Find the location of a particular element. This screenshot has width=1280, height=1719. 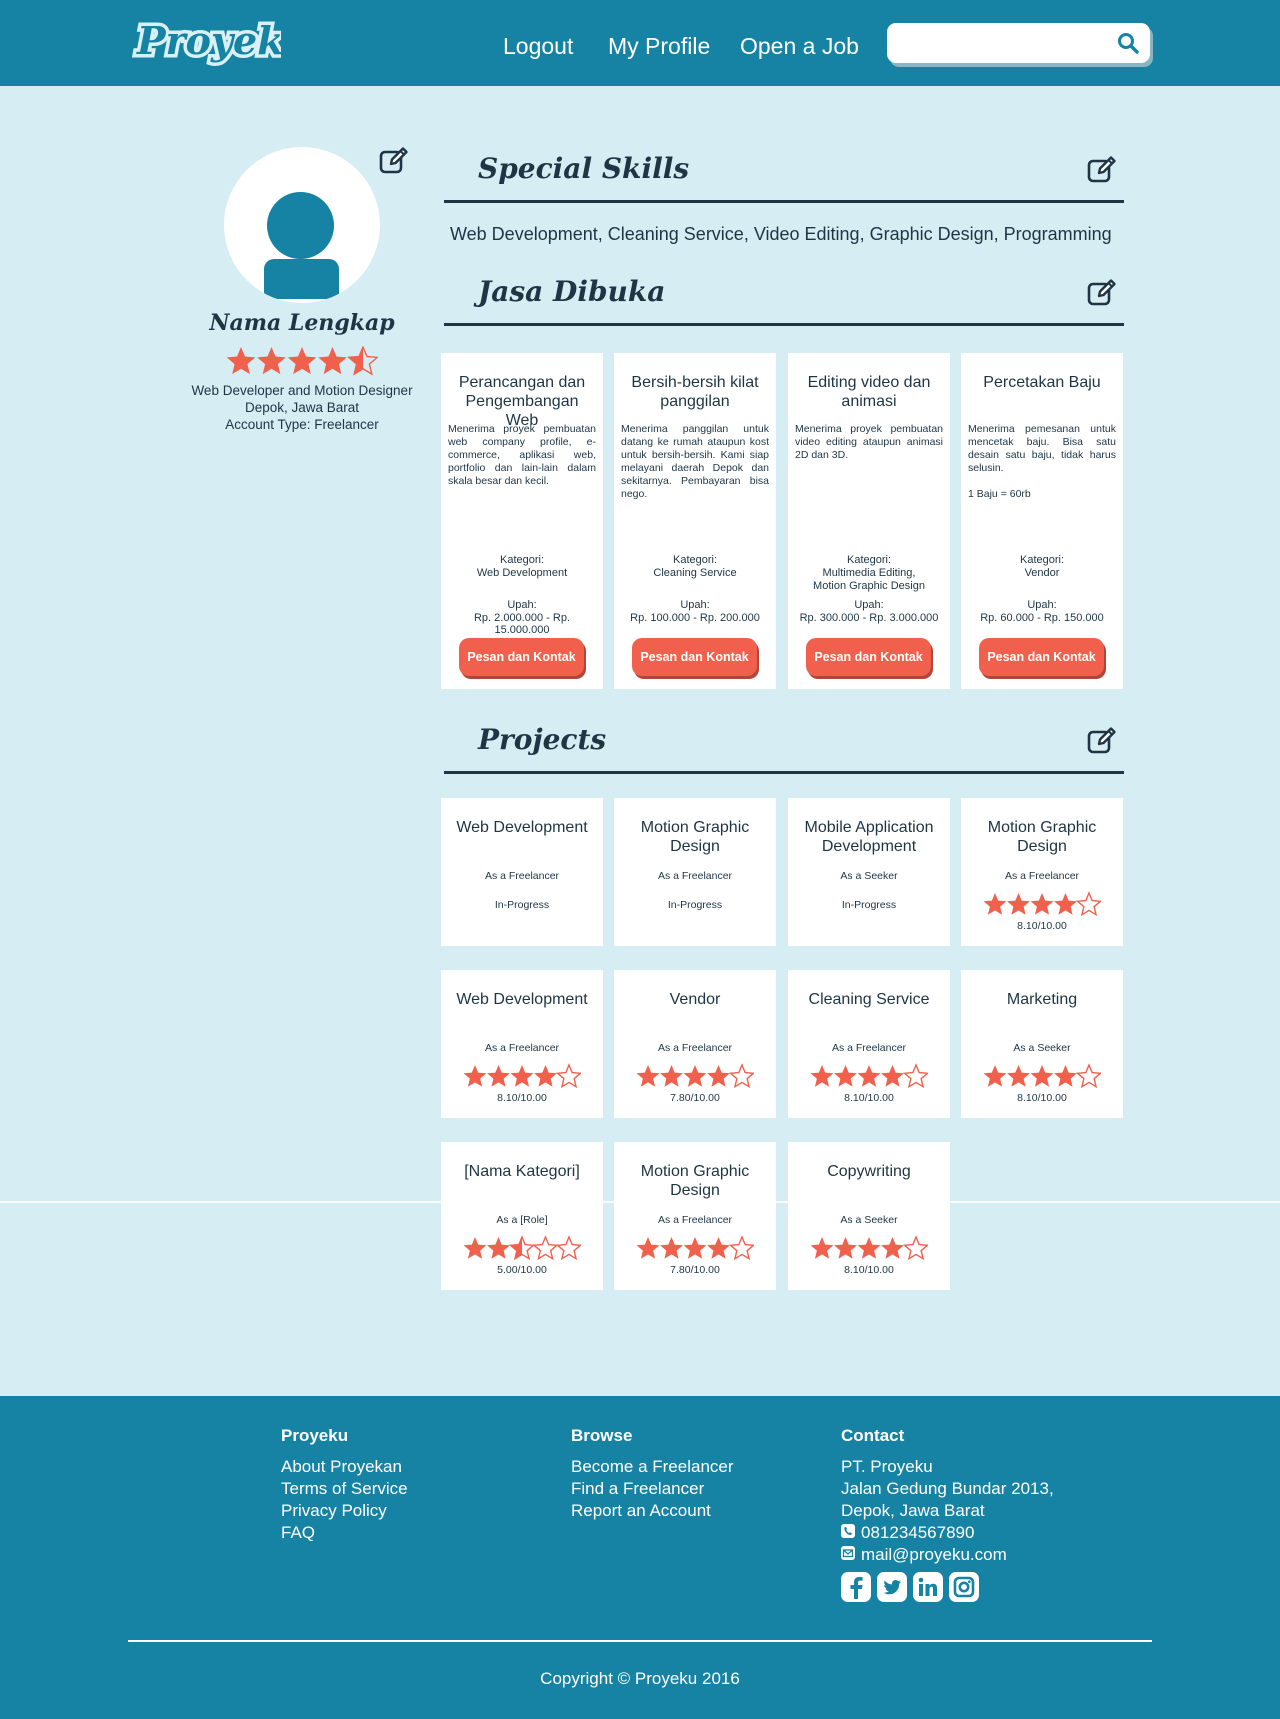

project-card: Vendor As a Freelancer 7.80/10.00 is located at coordinates (695, 1044).